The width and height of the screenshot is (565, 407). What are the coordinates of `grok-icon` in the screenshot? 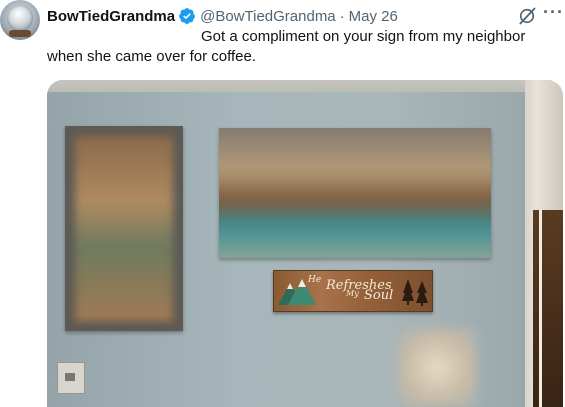 It's located at (527, 16).